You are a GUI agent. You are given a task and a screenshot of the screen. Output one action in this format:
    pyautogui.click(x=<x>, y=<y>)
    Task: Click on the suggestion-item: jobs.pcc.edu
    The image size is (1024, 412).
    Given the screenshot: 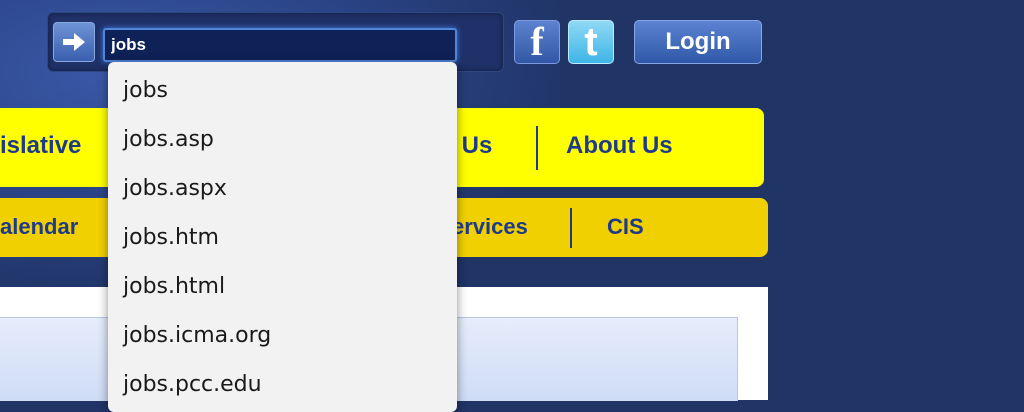 What is the action you would take?
    pyautogui.click(x=282, y=386)
    